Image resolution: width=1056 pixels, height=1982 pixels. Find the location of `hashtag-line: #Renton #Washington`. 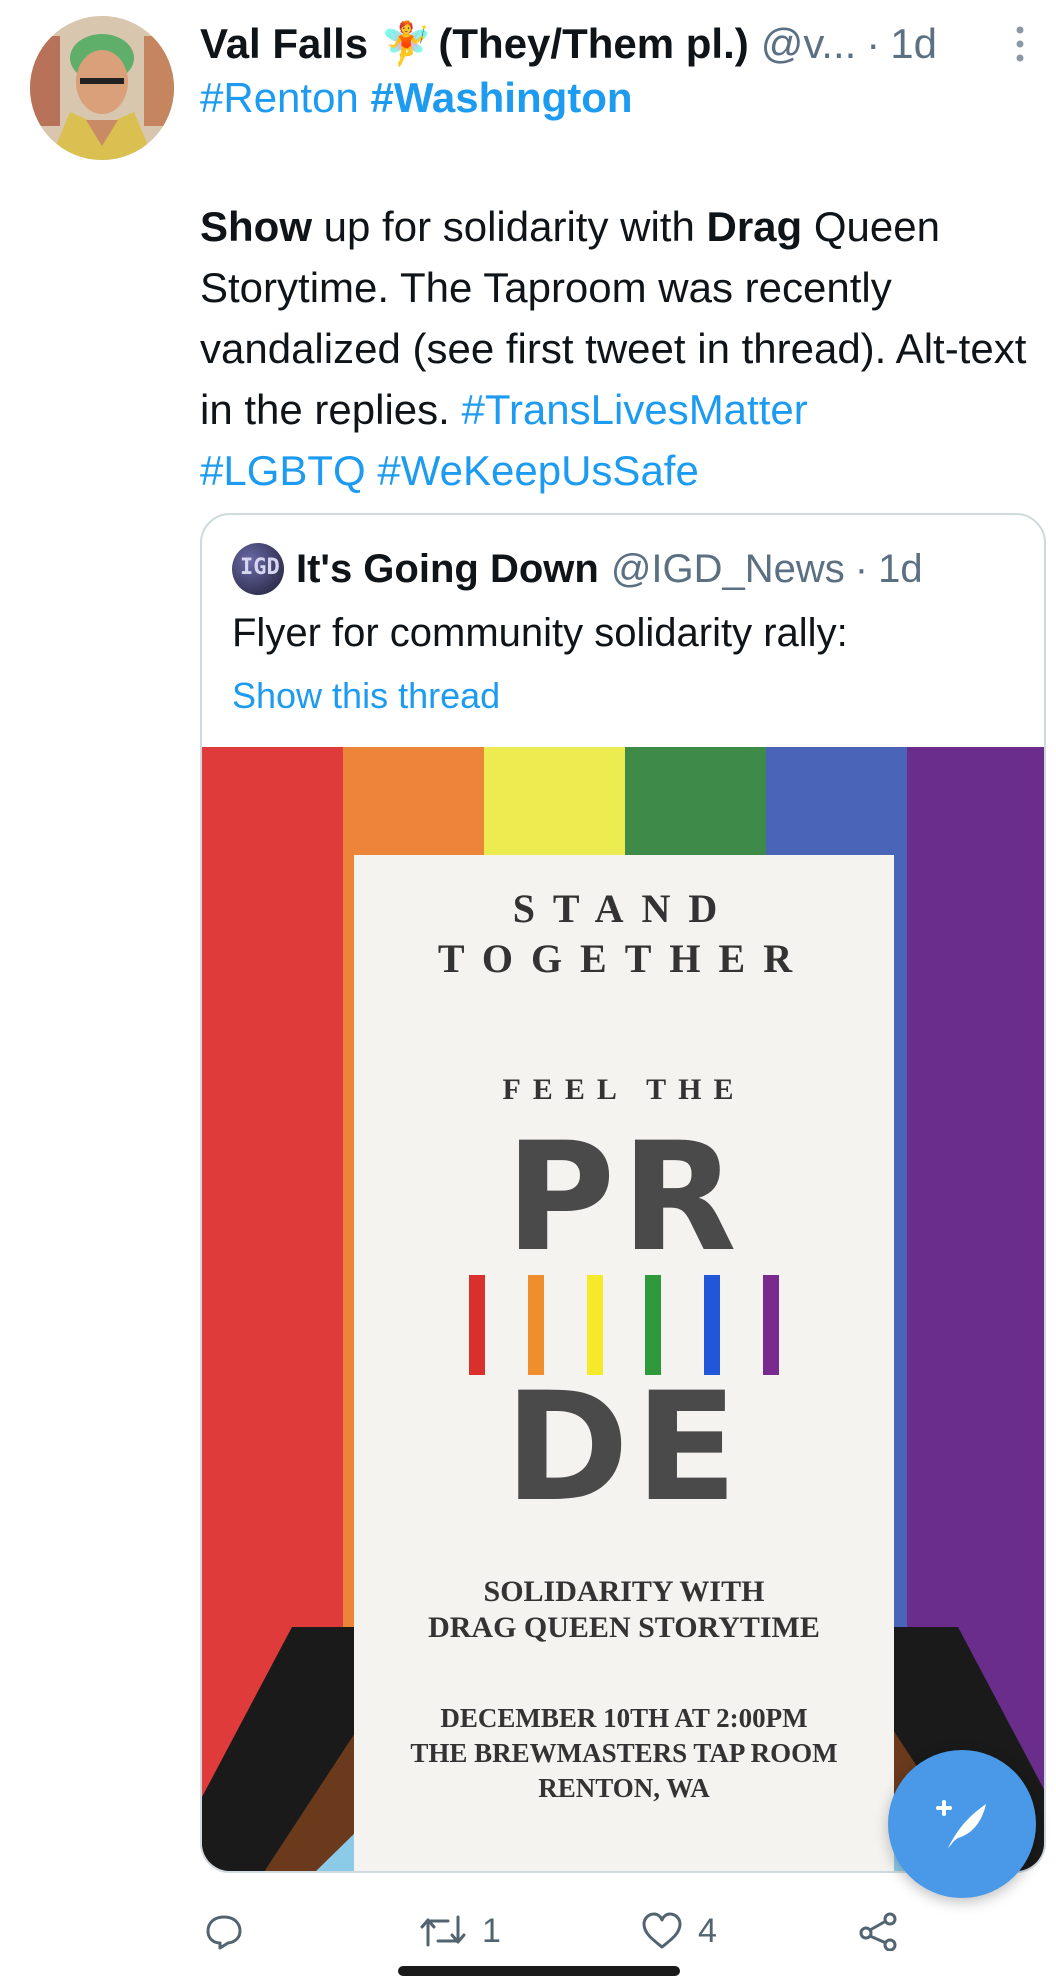

hashtag-line: #Renton #Washington is located at coordinates (416, 98).